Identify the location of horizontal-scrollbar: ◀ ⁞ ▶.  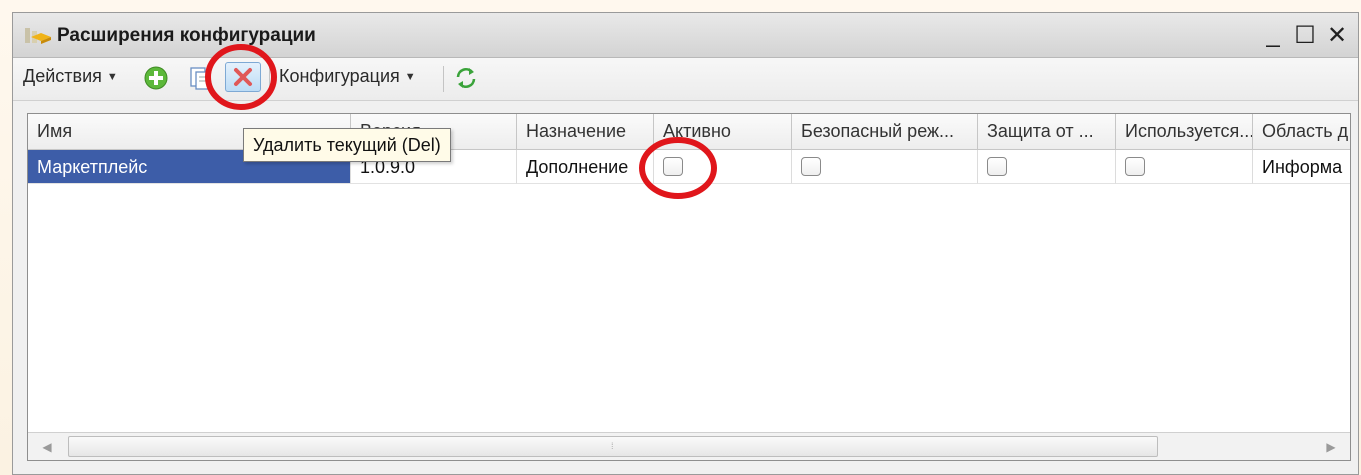
(689, 446).